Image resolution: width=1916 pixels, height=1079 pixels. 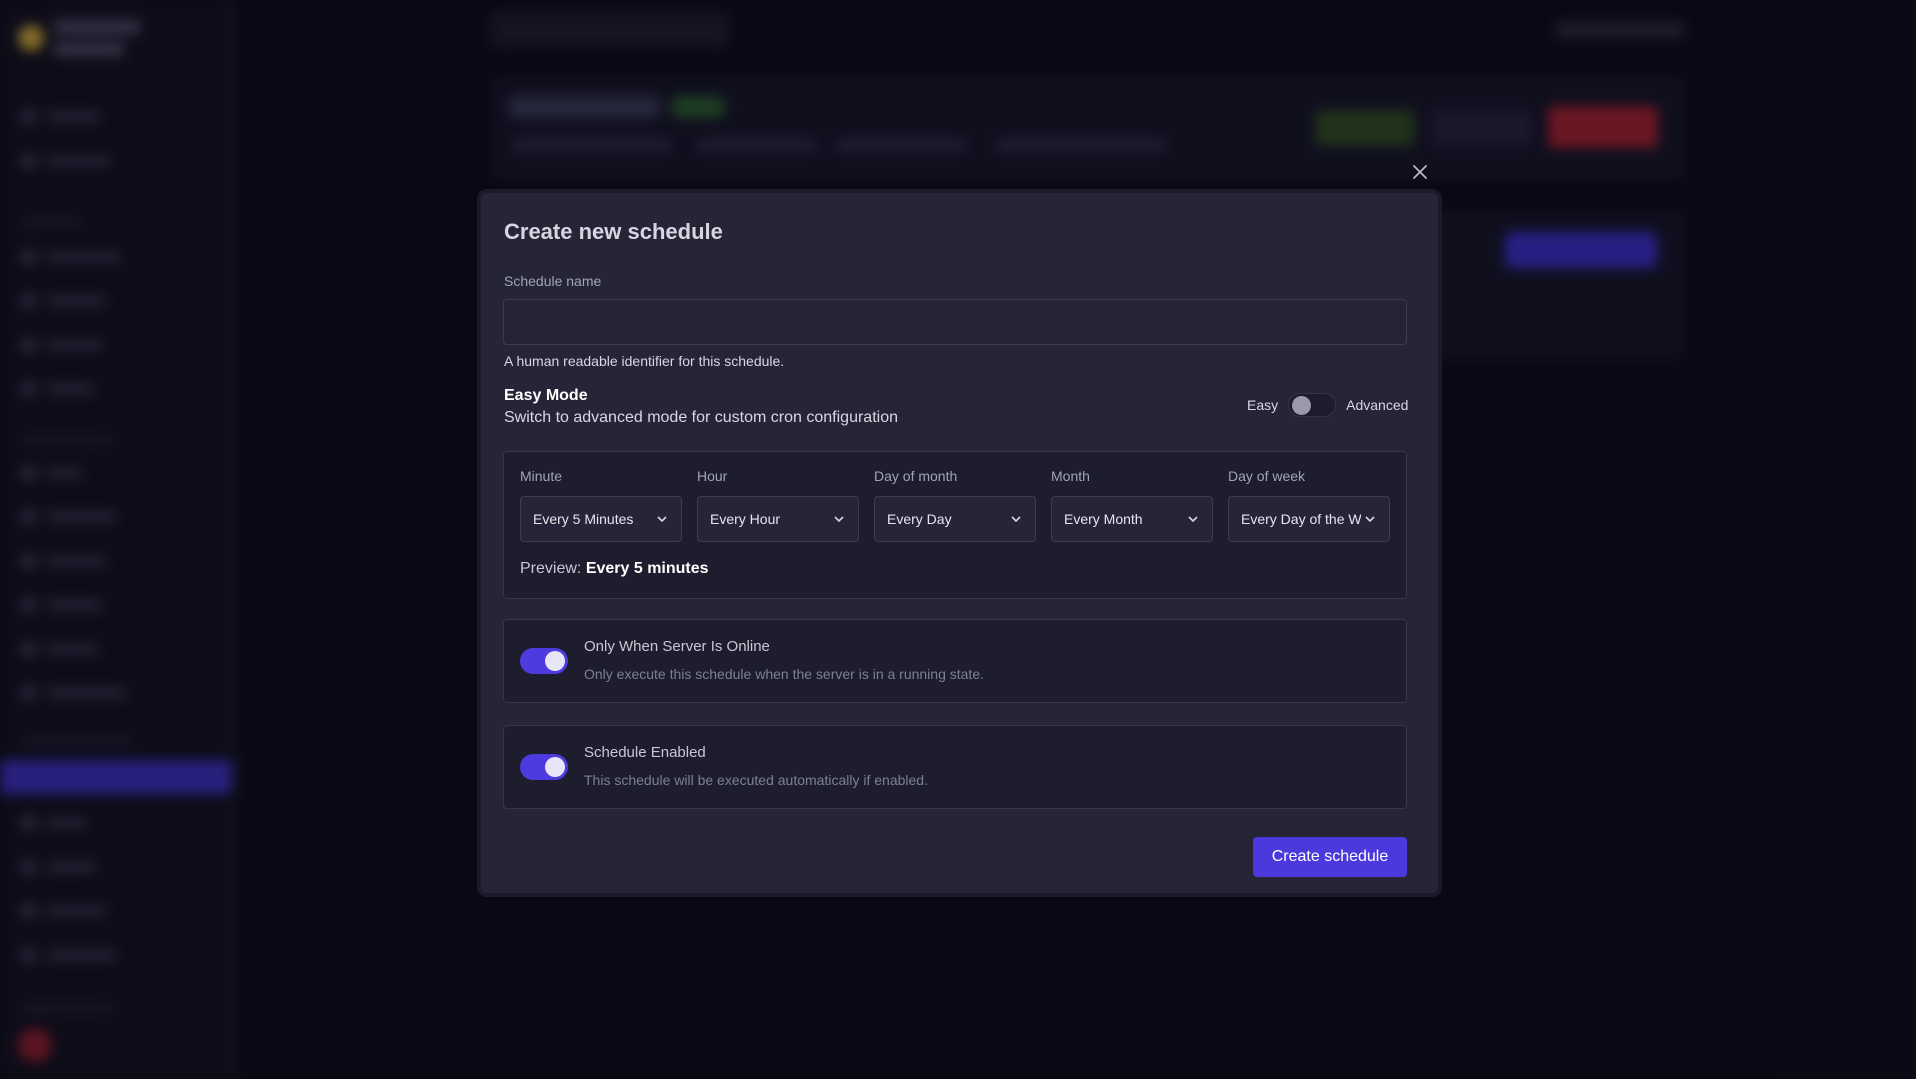 I want to click on mode-switch: Easy Advanced, so click(x=1327, y=405).